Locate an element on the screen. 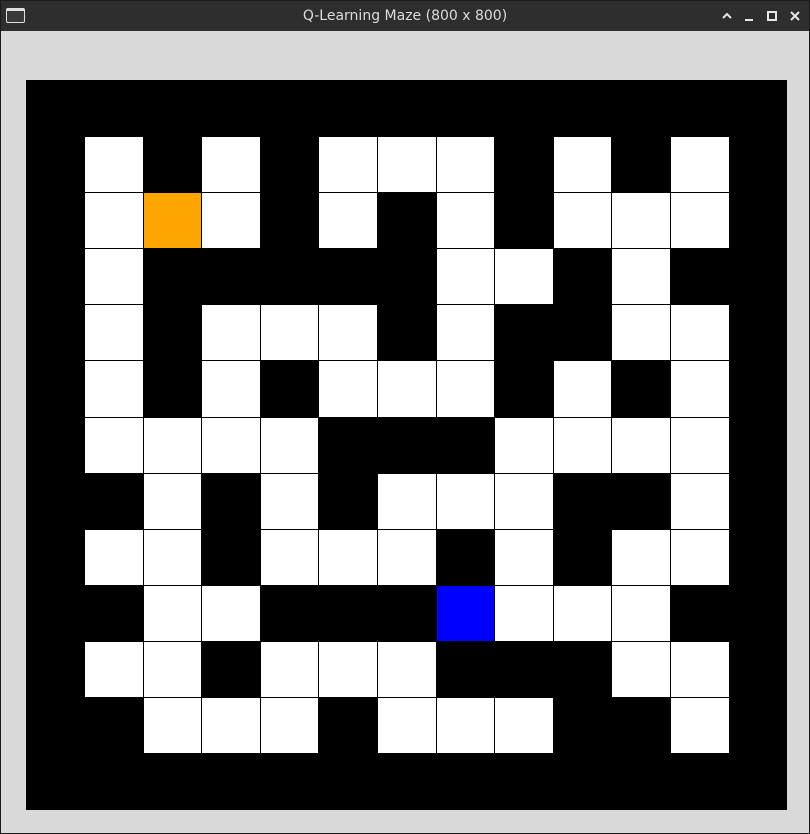 This screenshot has width=810, height=834. maximize-button is located at coordinates (772, 16).